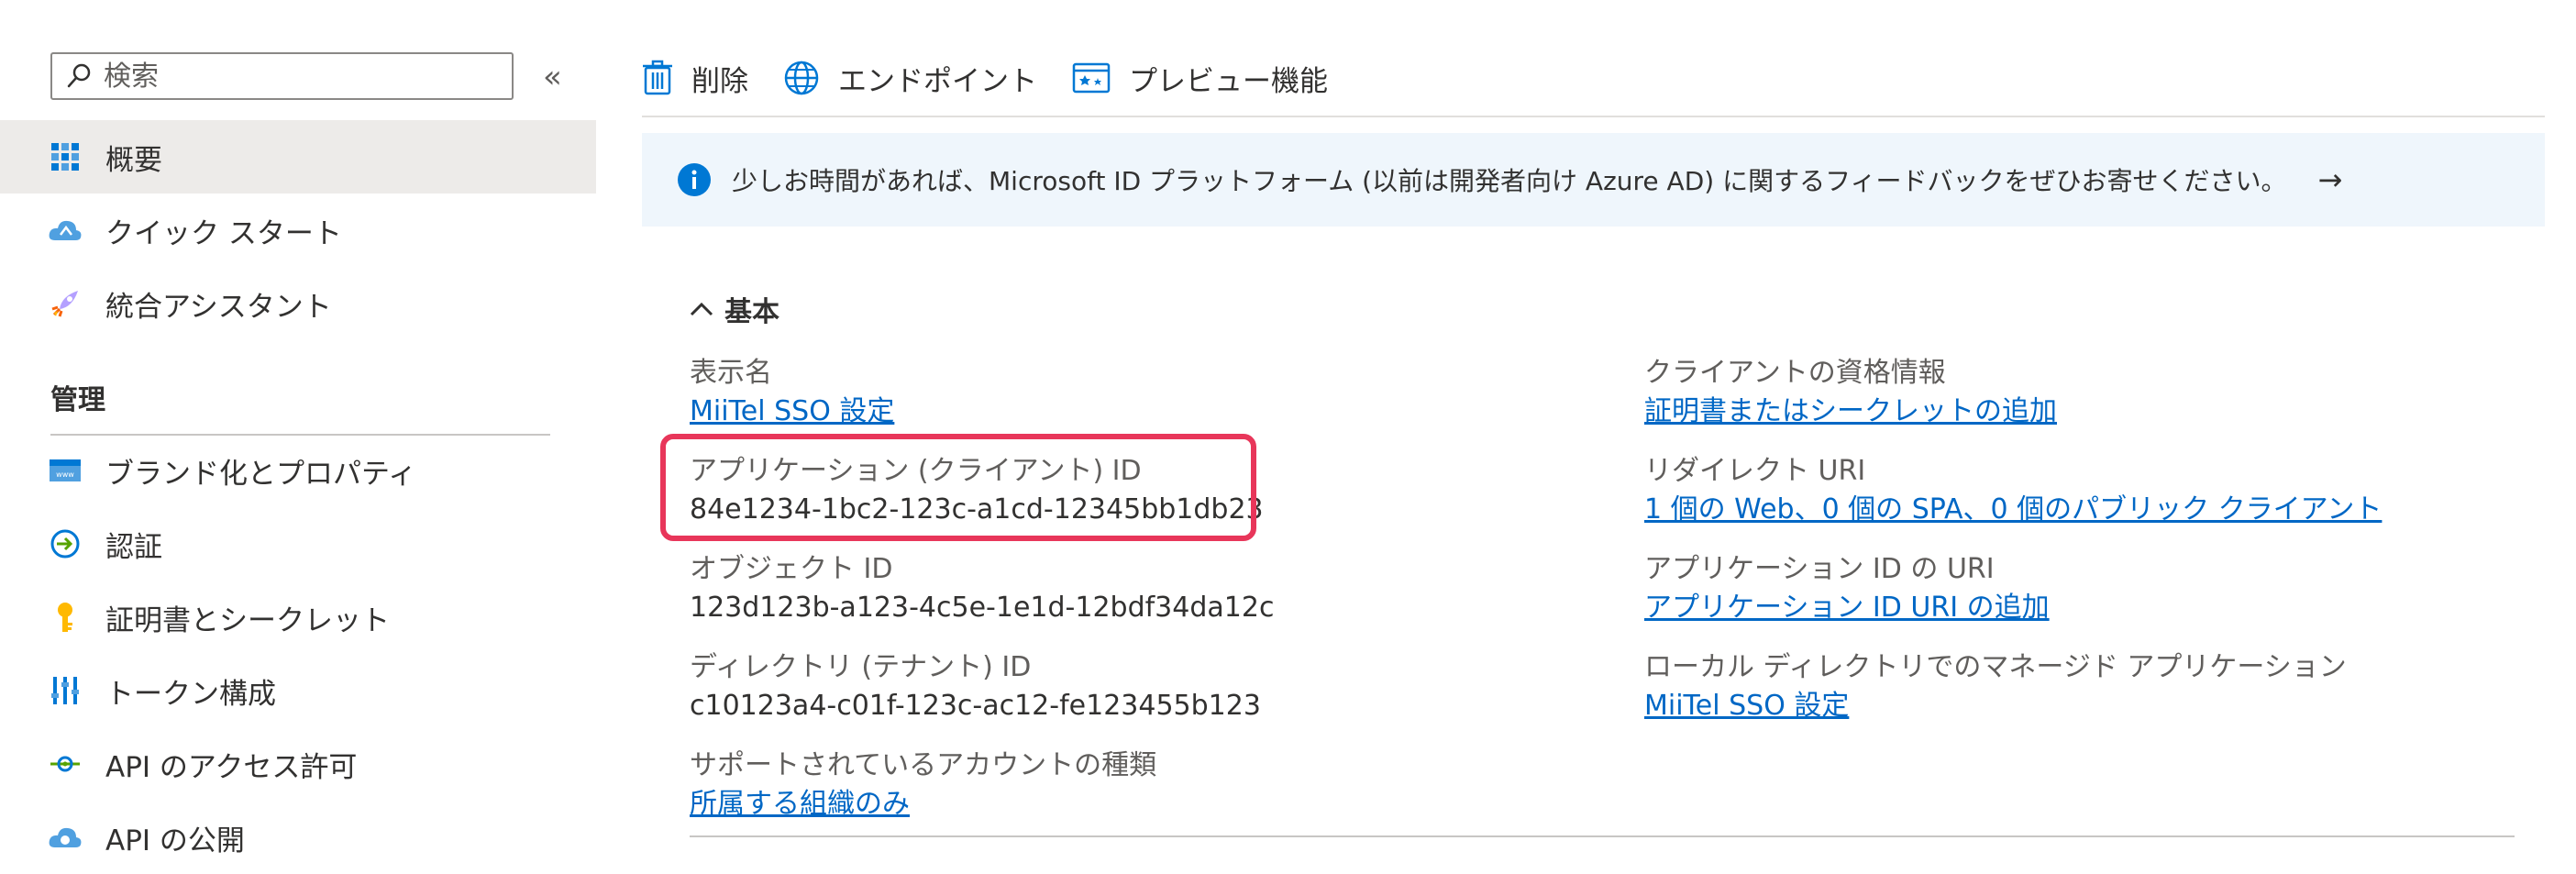  I want to click on redirect-uri-link: 1 個の Web、0 個の SPA、0 個のパブリック クライアント, so click(2013, 510).